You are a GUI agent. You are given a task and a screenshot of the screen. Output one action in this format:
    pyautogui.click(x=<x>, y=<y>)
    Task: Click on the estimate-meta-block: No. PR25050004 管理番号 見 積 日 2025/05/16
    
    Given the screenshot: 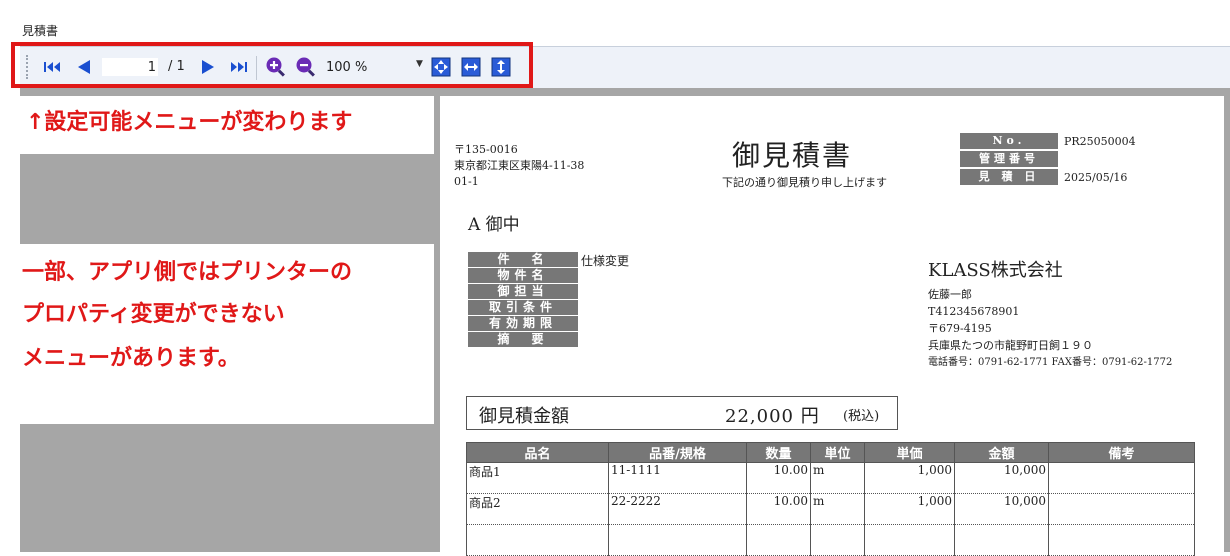 What is the action you would take?
    pyautogui.click(x=1048, y=159)
    